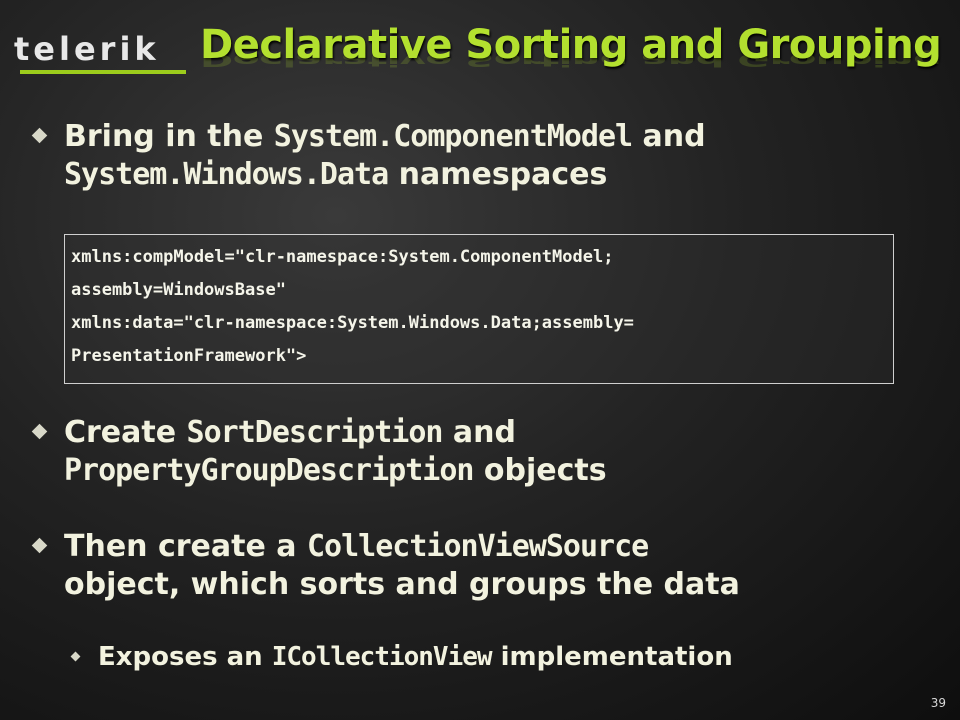 The image size is (960, 720). Describe the element at coordinates (477, 546) in the screenshot. I see `code-term: CollectionViewSource` at that location.